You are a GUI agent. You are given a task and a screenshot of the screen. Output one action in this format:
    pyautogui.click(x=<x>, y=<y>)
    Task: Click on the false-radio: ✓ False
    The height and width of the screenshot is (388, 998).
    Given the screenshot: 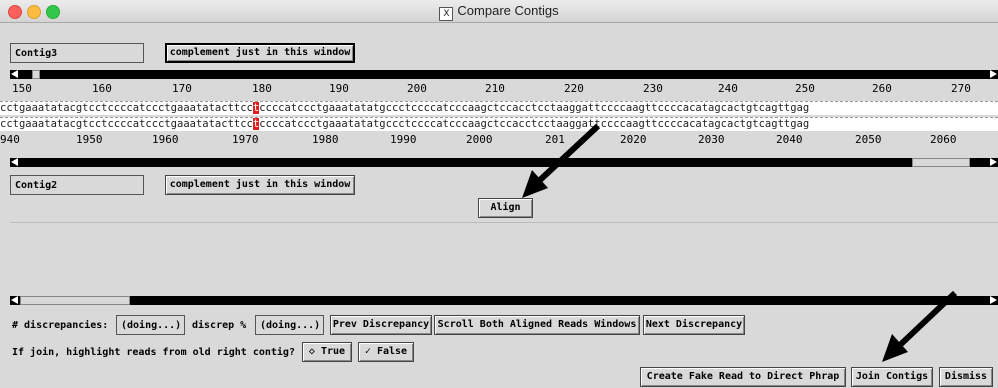 What is the action you would take?
    pyautogui.click(x=386, y=352)
    